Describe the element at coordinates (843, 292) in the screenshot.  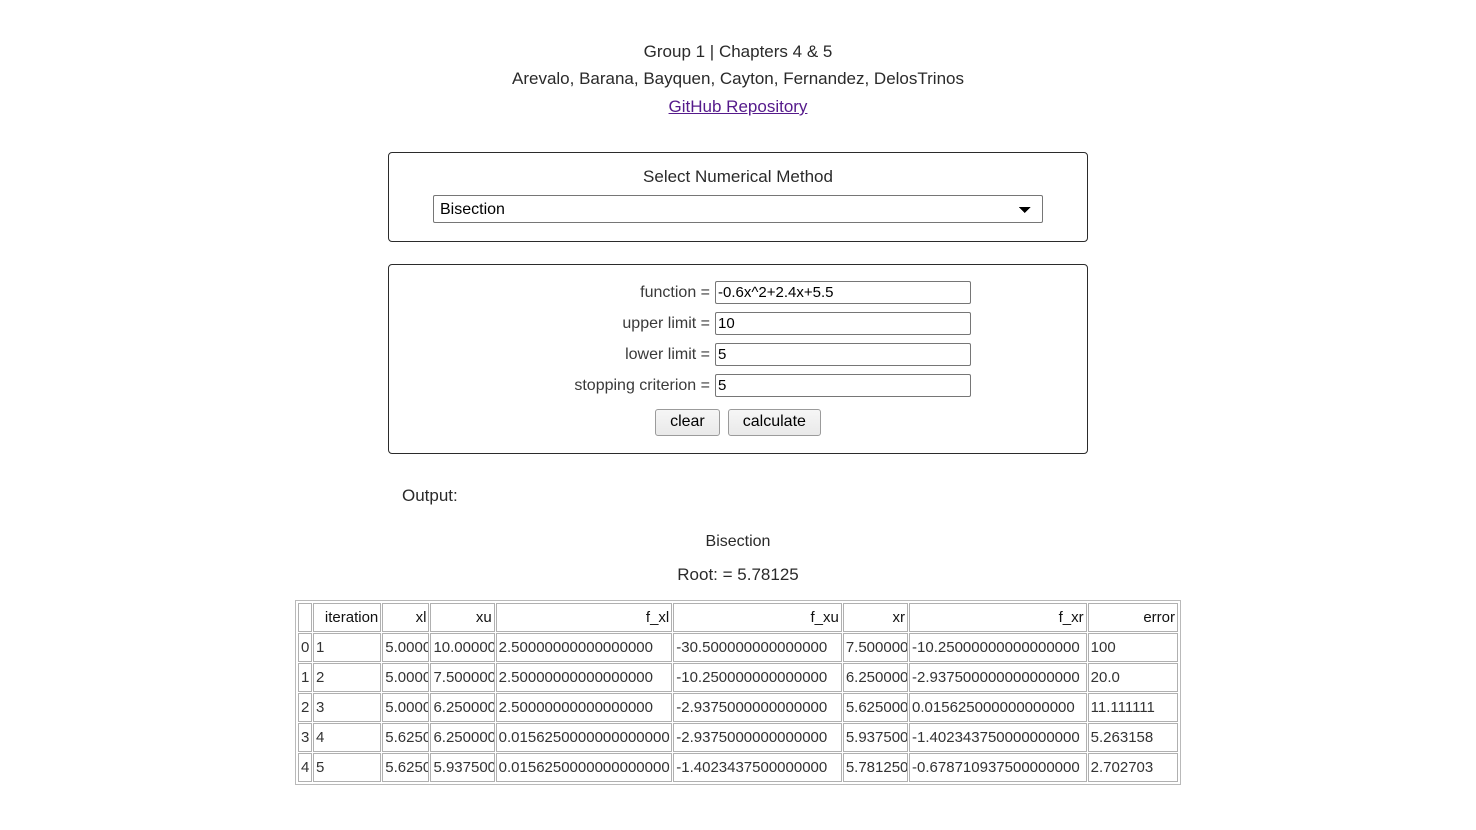
I see `function-input` at that location.